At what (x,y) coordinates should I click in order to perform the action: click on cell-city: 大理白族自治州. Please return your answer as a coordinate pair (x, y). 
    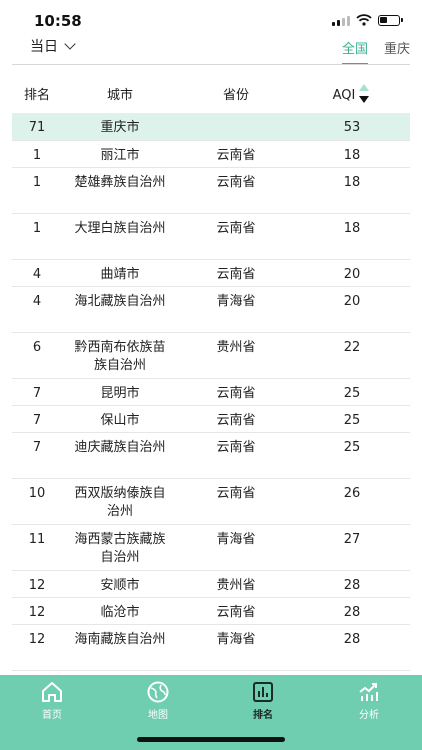
    Looking at the image, I should click on (120, 228).